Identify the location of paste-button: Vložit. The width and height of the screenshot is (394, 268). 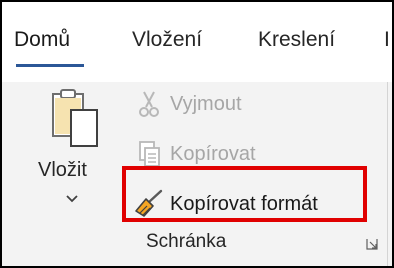
(77, 152).